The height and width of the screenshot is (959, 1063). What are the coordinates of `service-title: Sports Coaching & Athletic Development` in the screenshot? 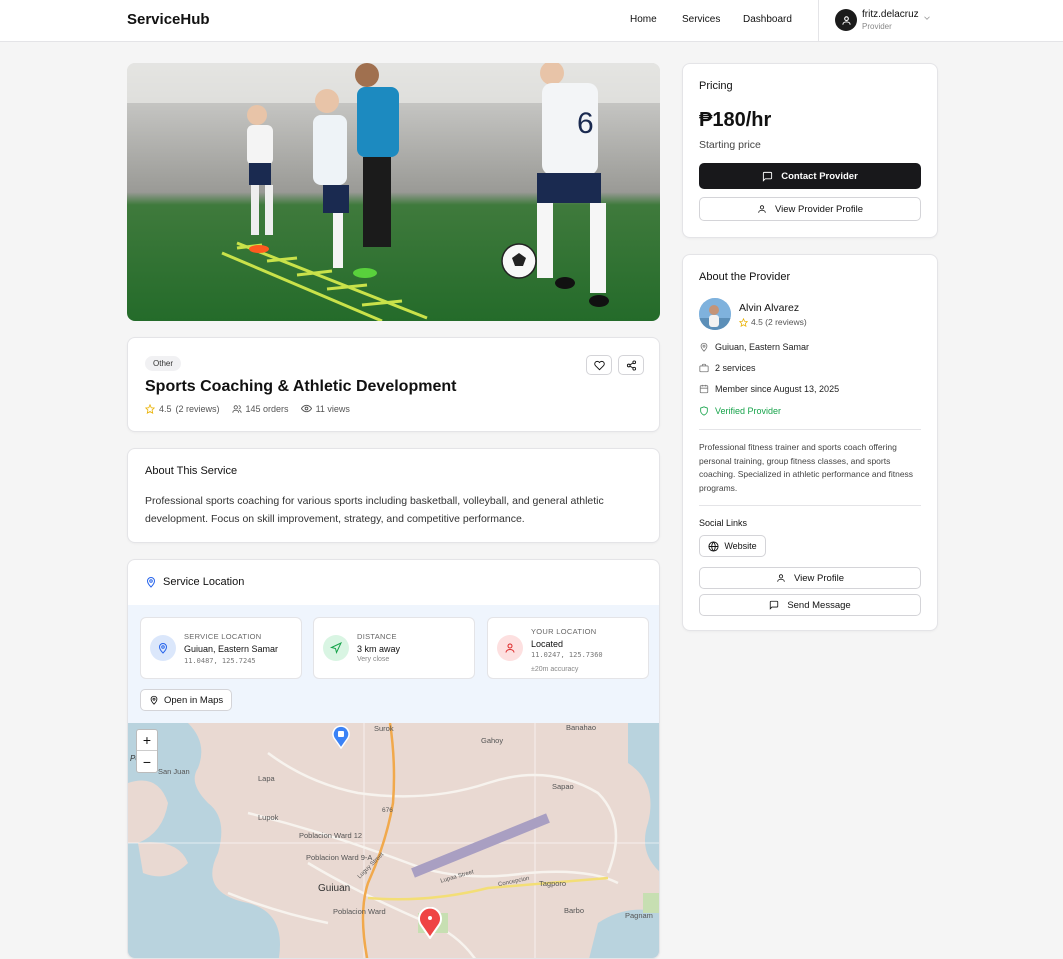 It's located at (301, 386).